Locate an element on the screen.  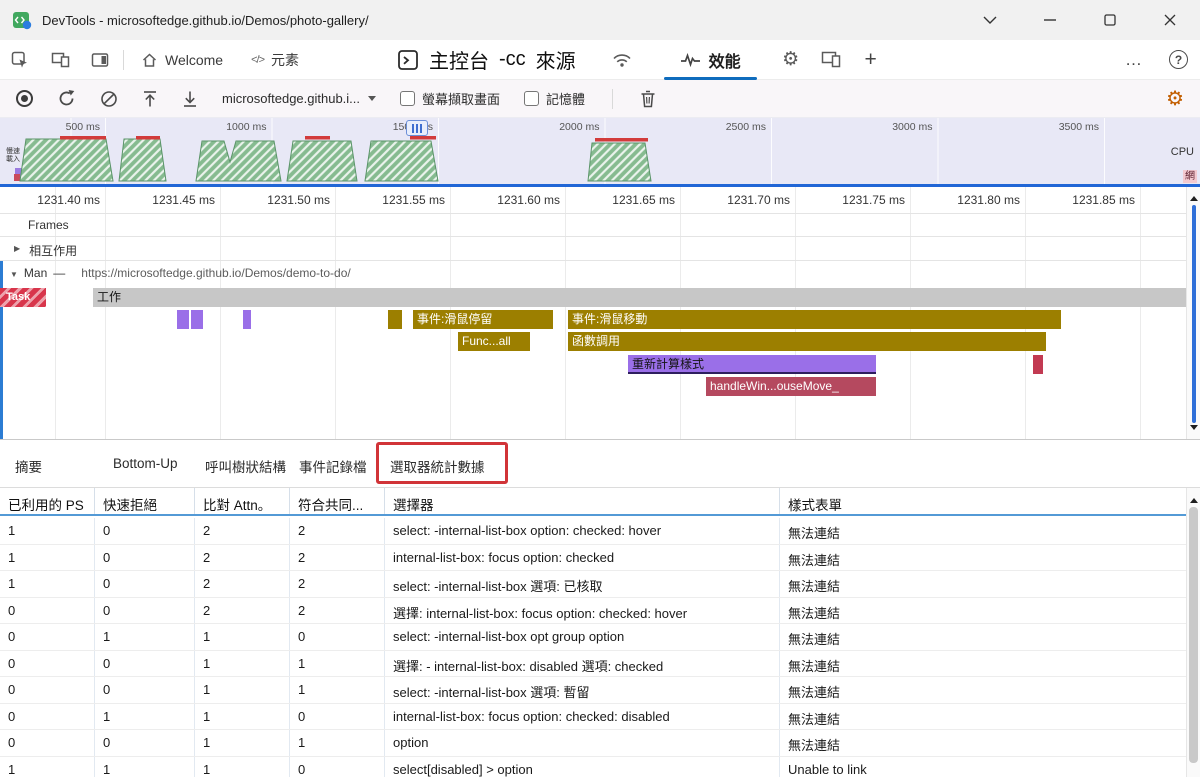
memory-checkbox is located at coordinates (532, 98).